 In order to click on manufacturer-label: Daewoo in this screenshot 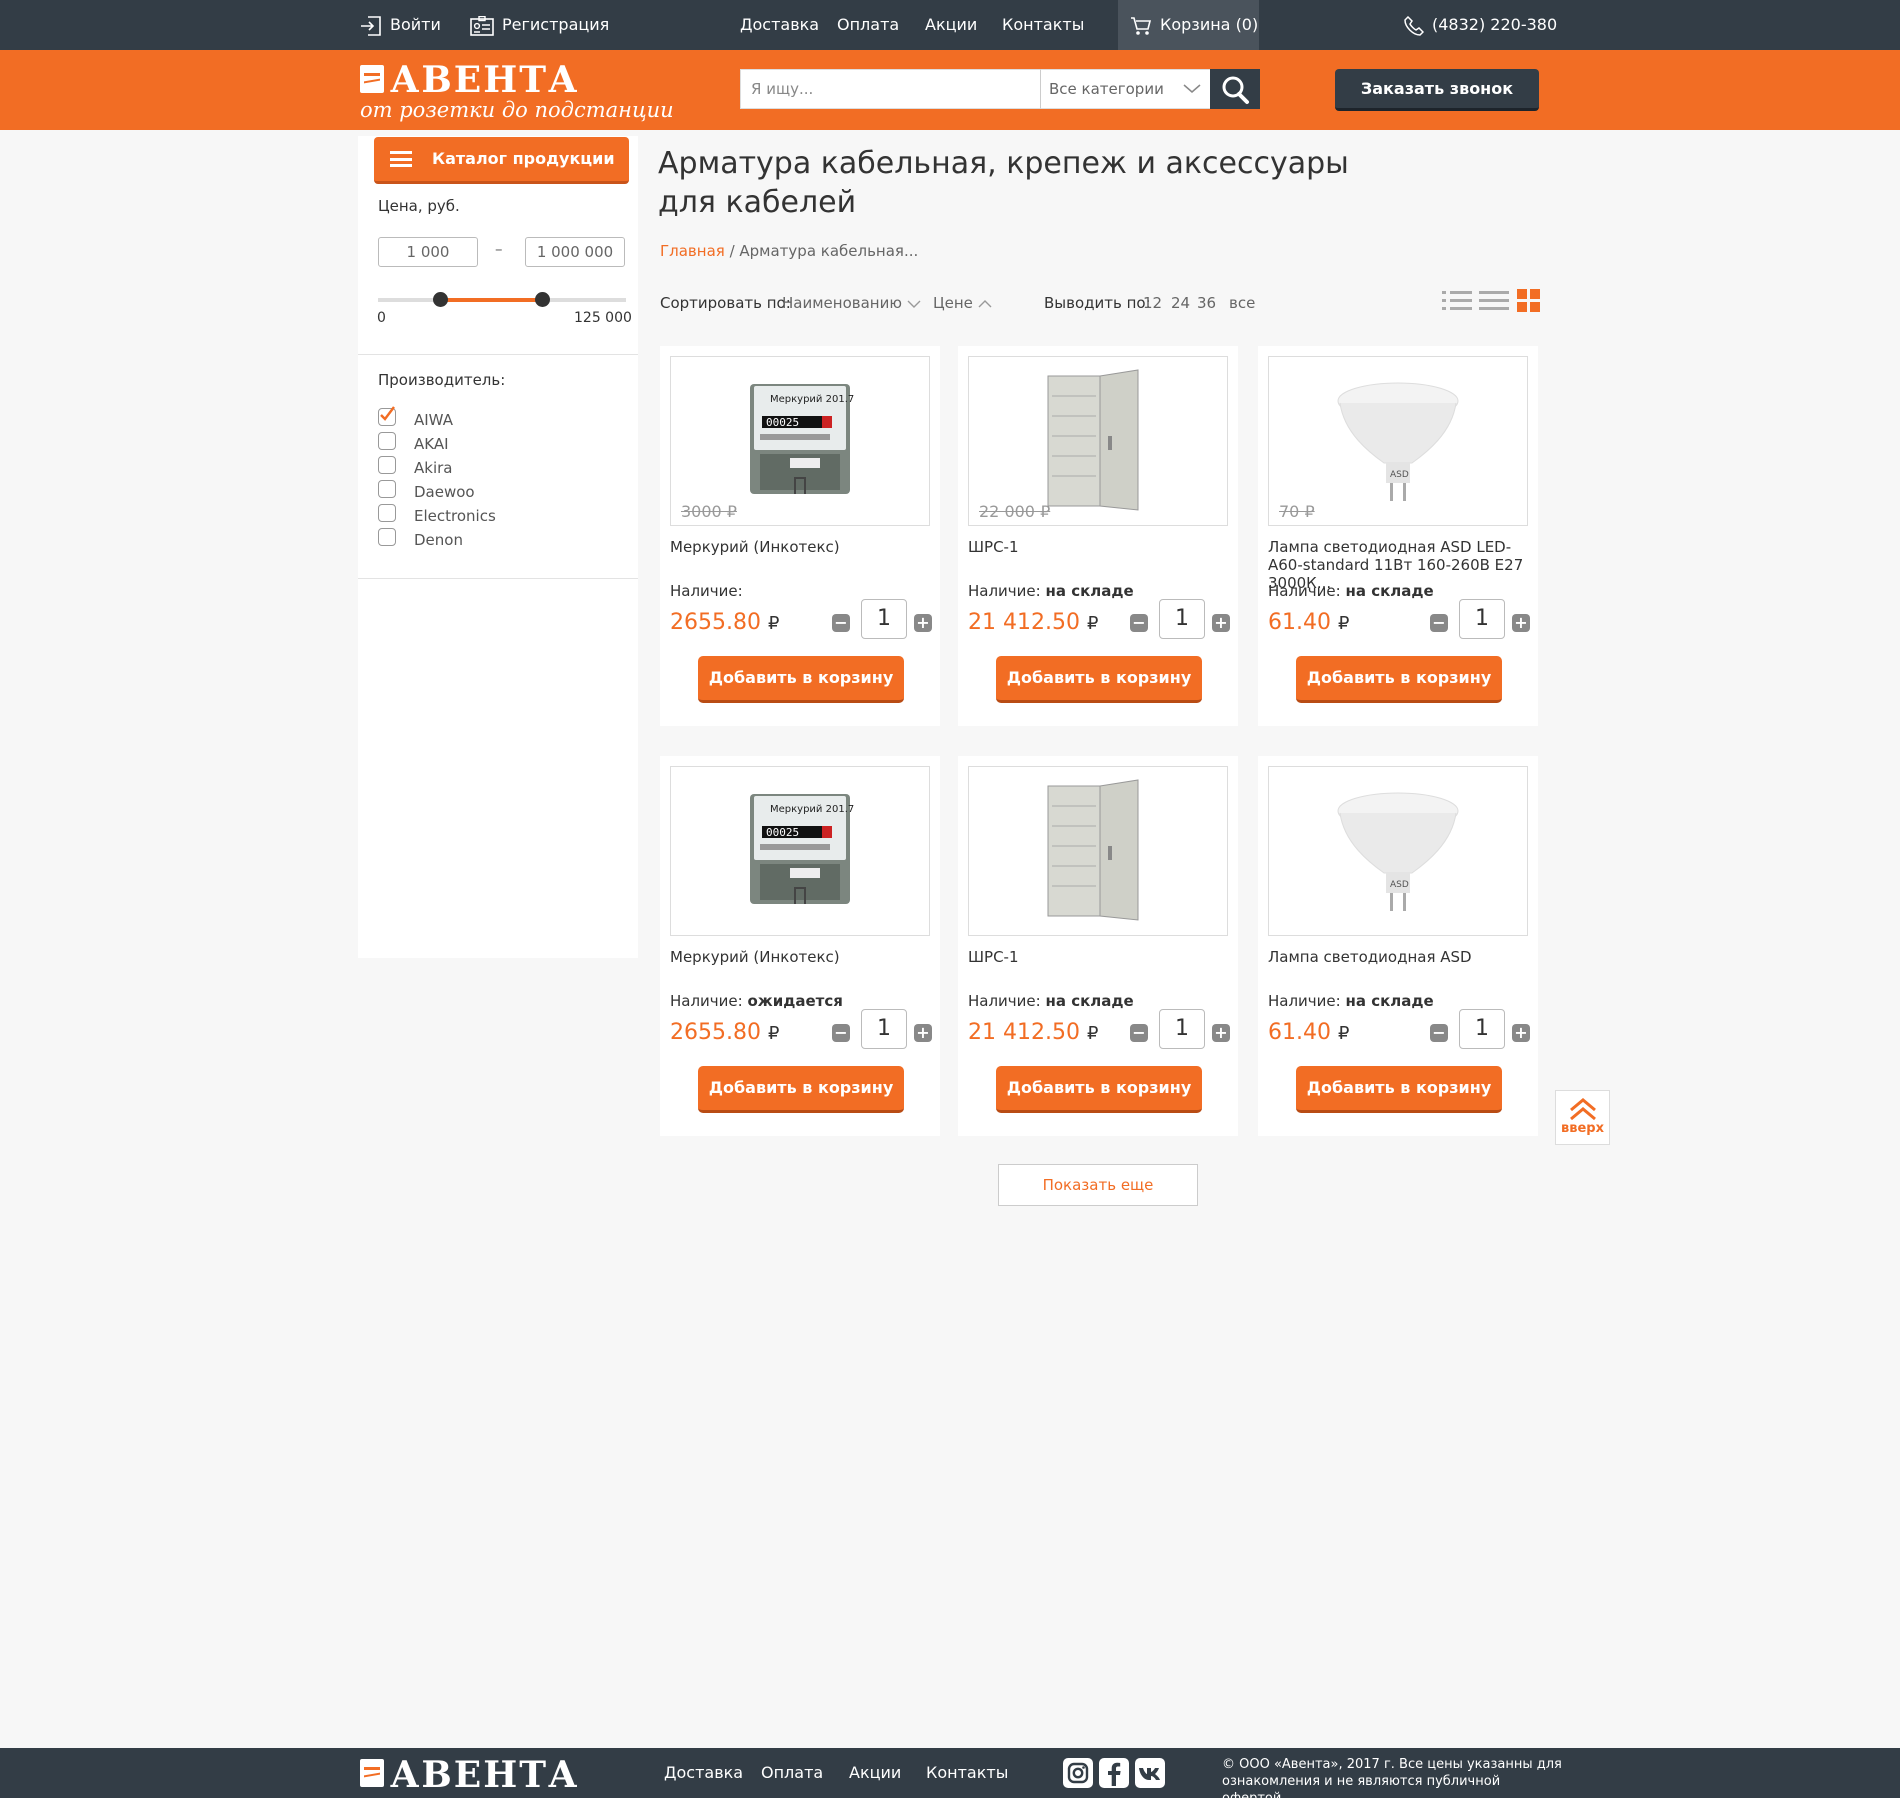, I will do `click(444, 492)`.